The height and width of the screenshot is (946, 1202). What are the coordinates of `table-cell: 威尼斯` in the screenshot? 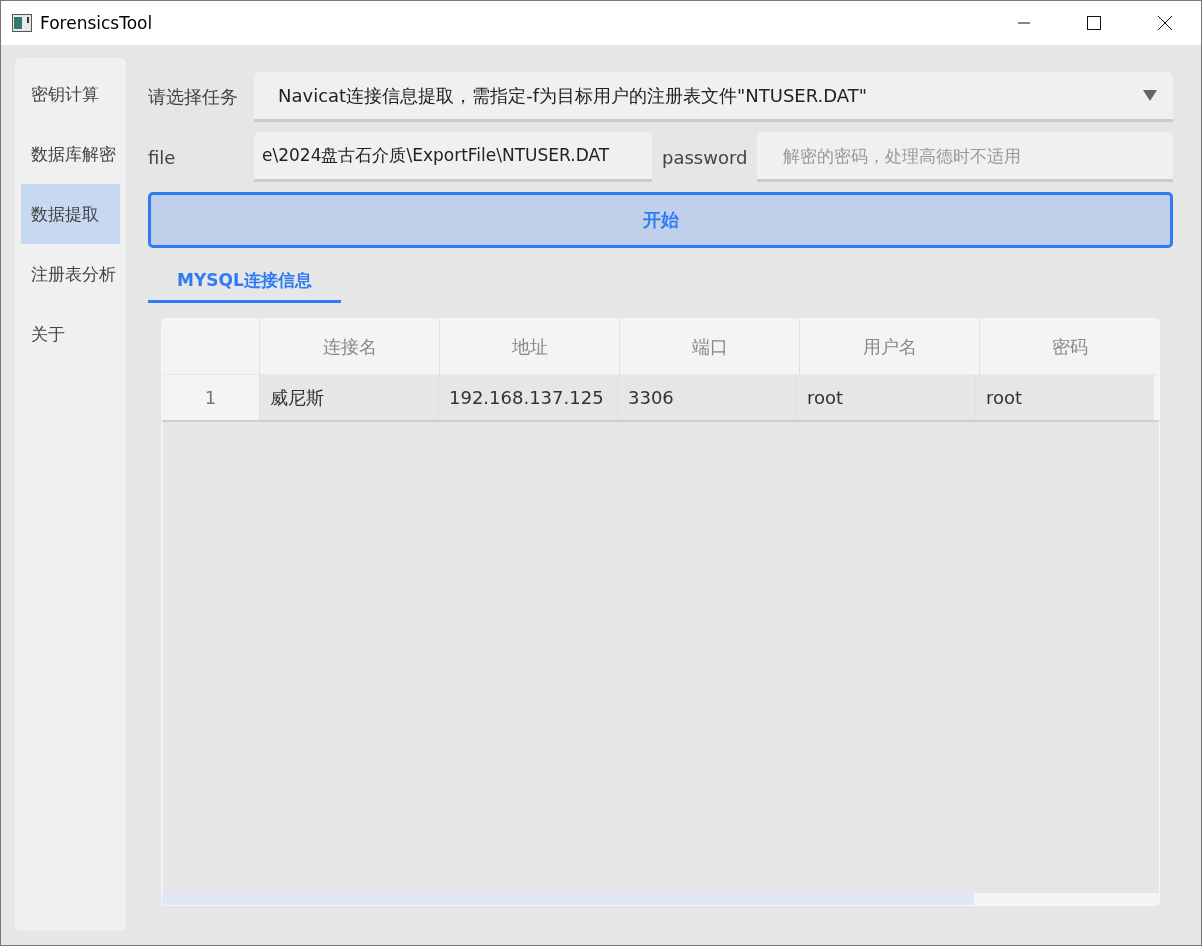 It's located at (348, 397).